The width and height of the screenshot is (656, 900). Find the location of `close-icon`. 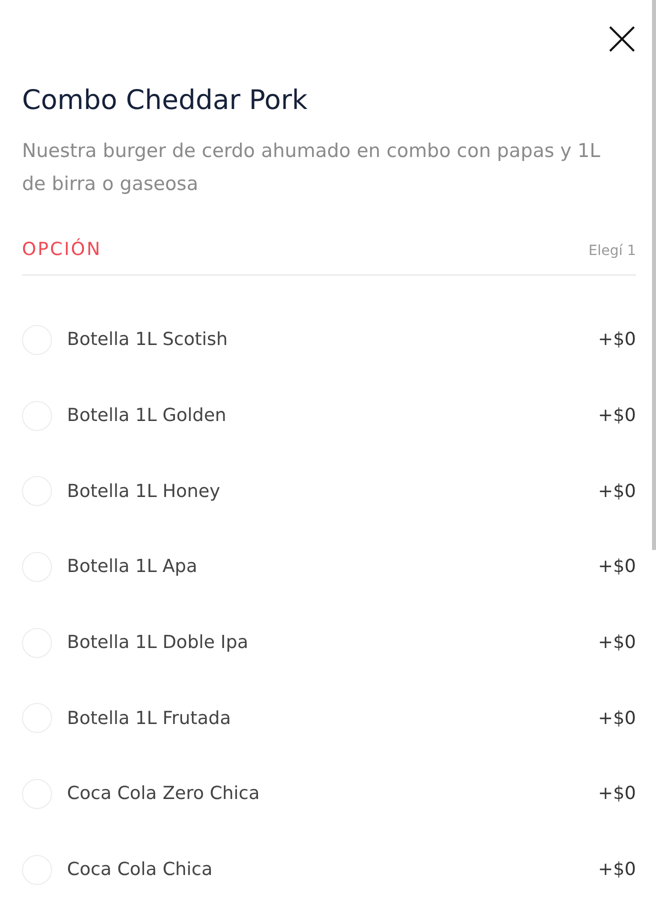

close-icon is located at coordinates (622, 39).